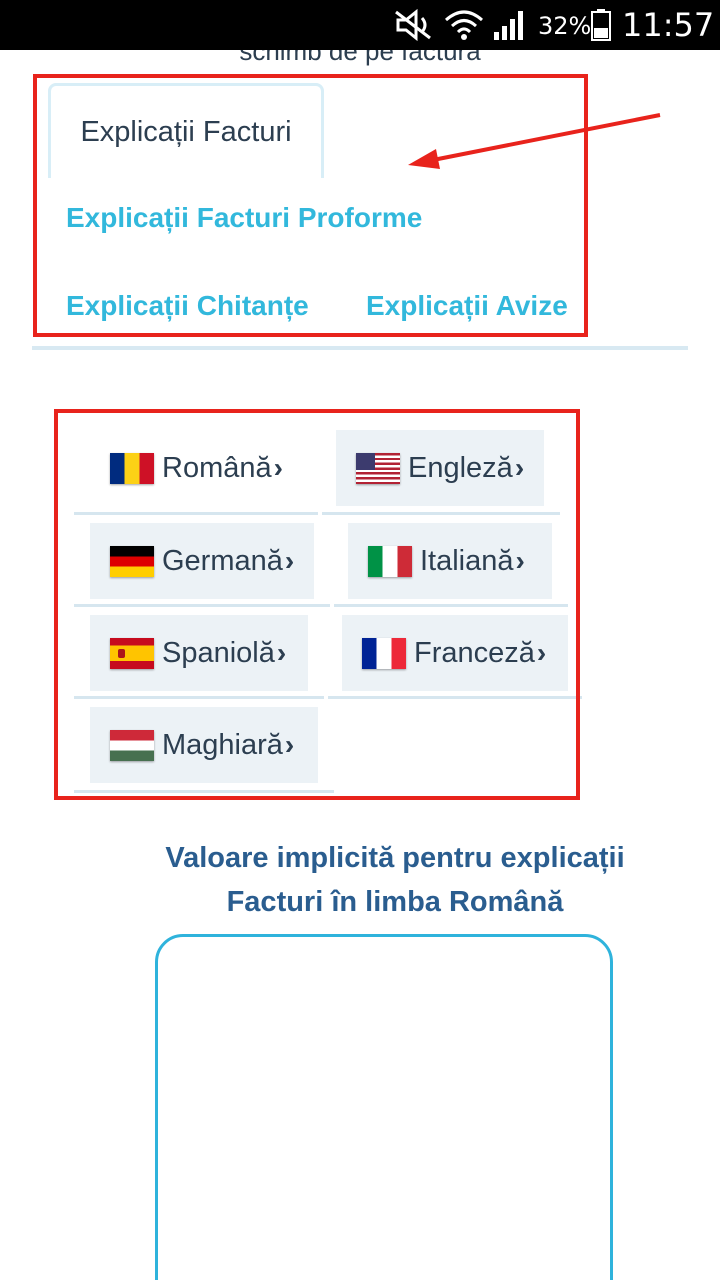 This screenshot has height=1280, width=720. Describe the element at coordinates (464, 27) in the screenshot. I see `wifi-icon` at that location.